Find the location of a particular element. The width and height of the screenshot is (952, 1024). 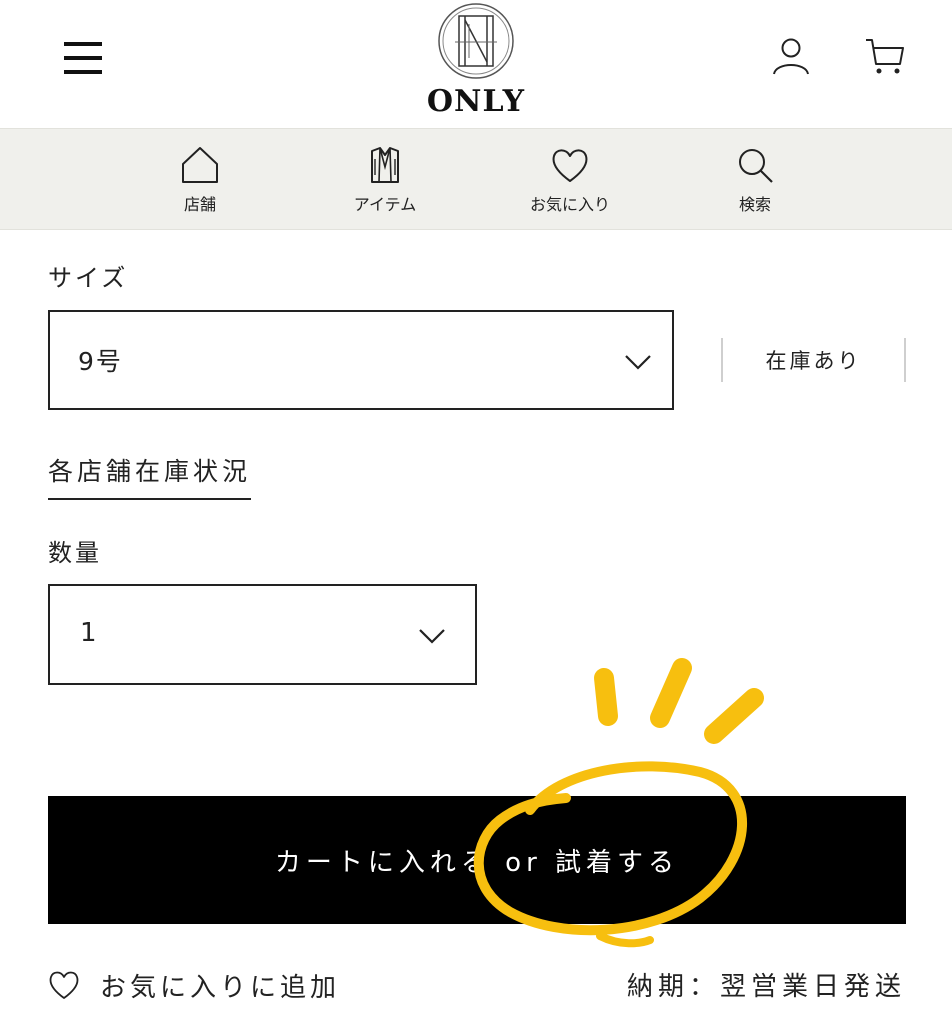

nav-item-items: アイテム is located at coordinates (385, 179).